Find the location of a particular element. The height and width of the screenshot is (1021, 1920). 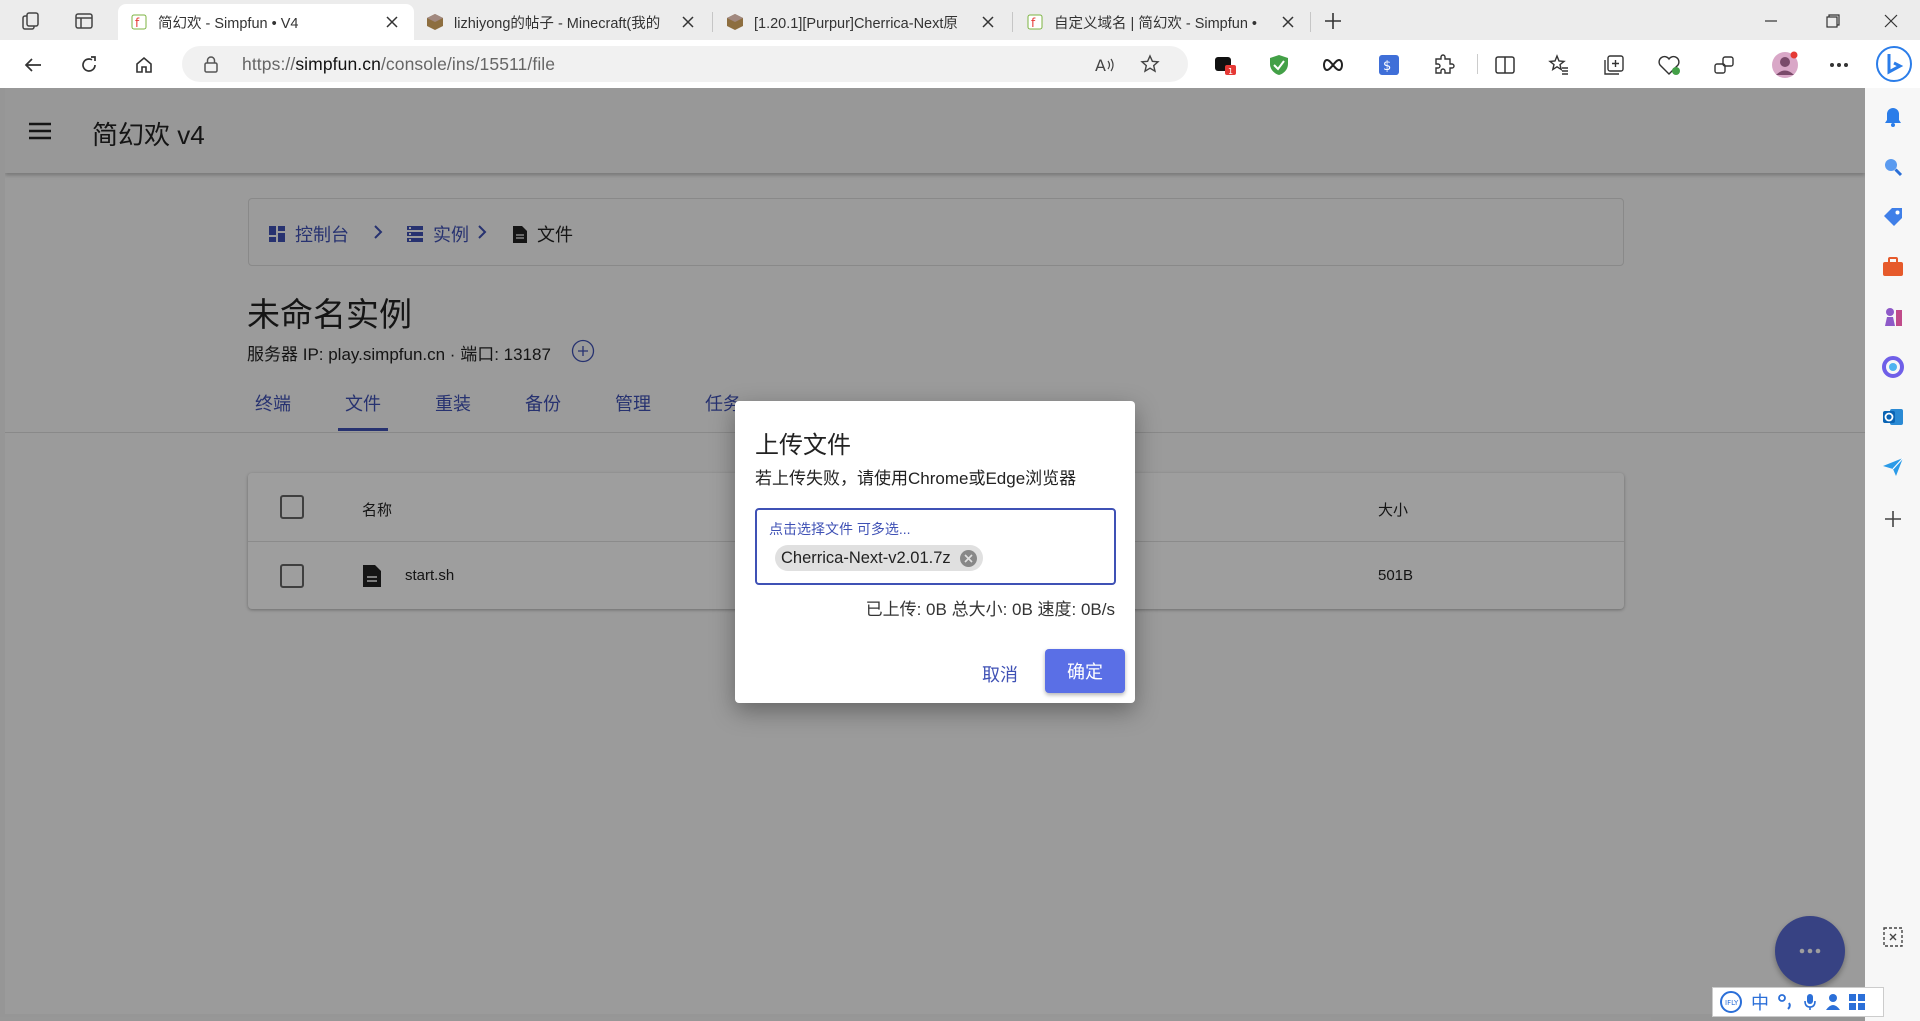

selected-file-chip: Cherrica-Next-v2.01.7z is located at coordinates (879, 558).